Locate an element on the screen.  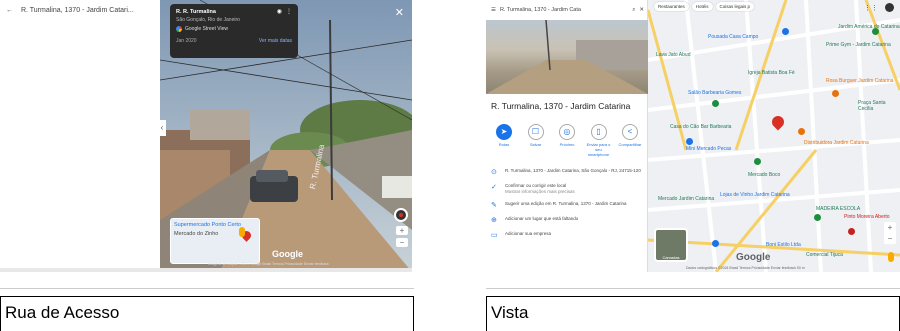
action-label: Salvar is located at coordinates (535, 144).